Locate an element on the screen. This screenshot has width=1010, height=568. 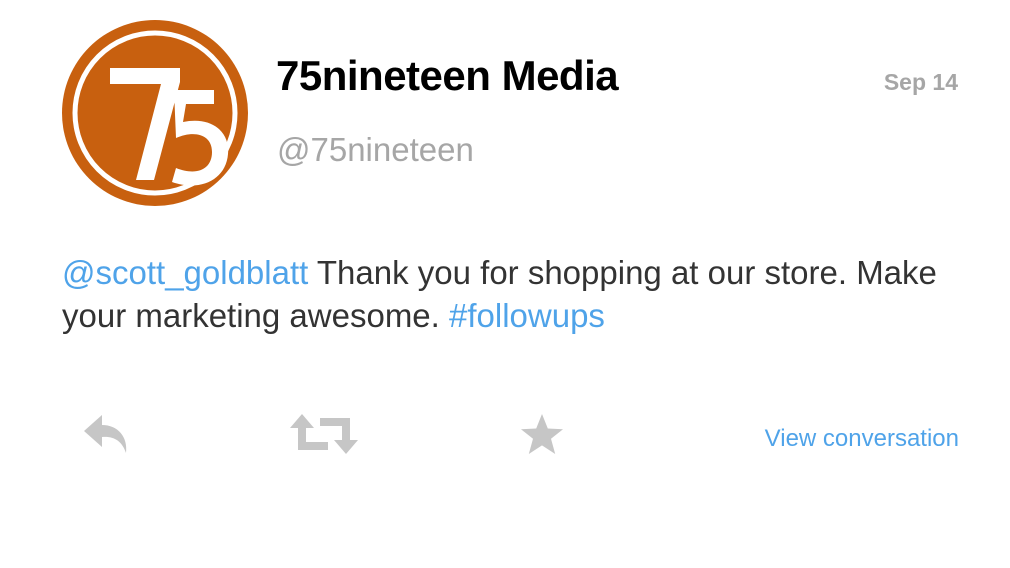
retweet-icon is located at coordinates (324, 434).